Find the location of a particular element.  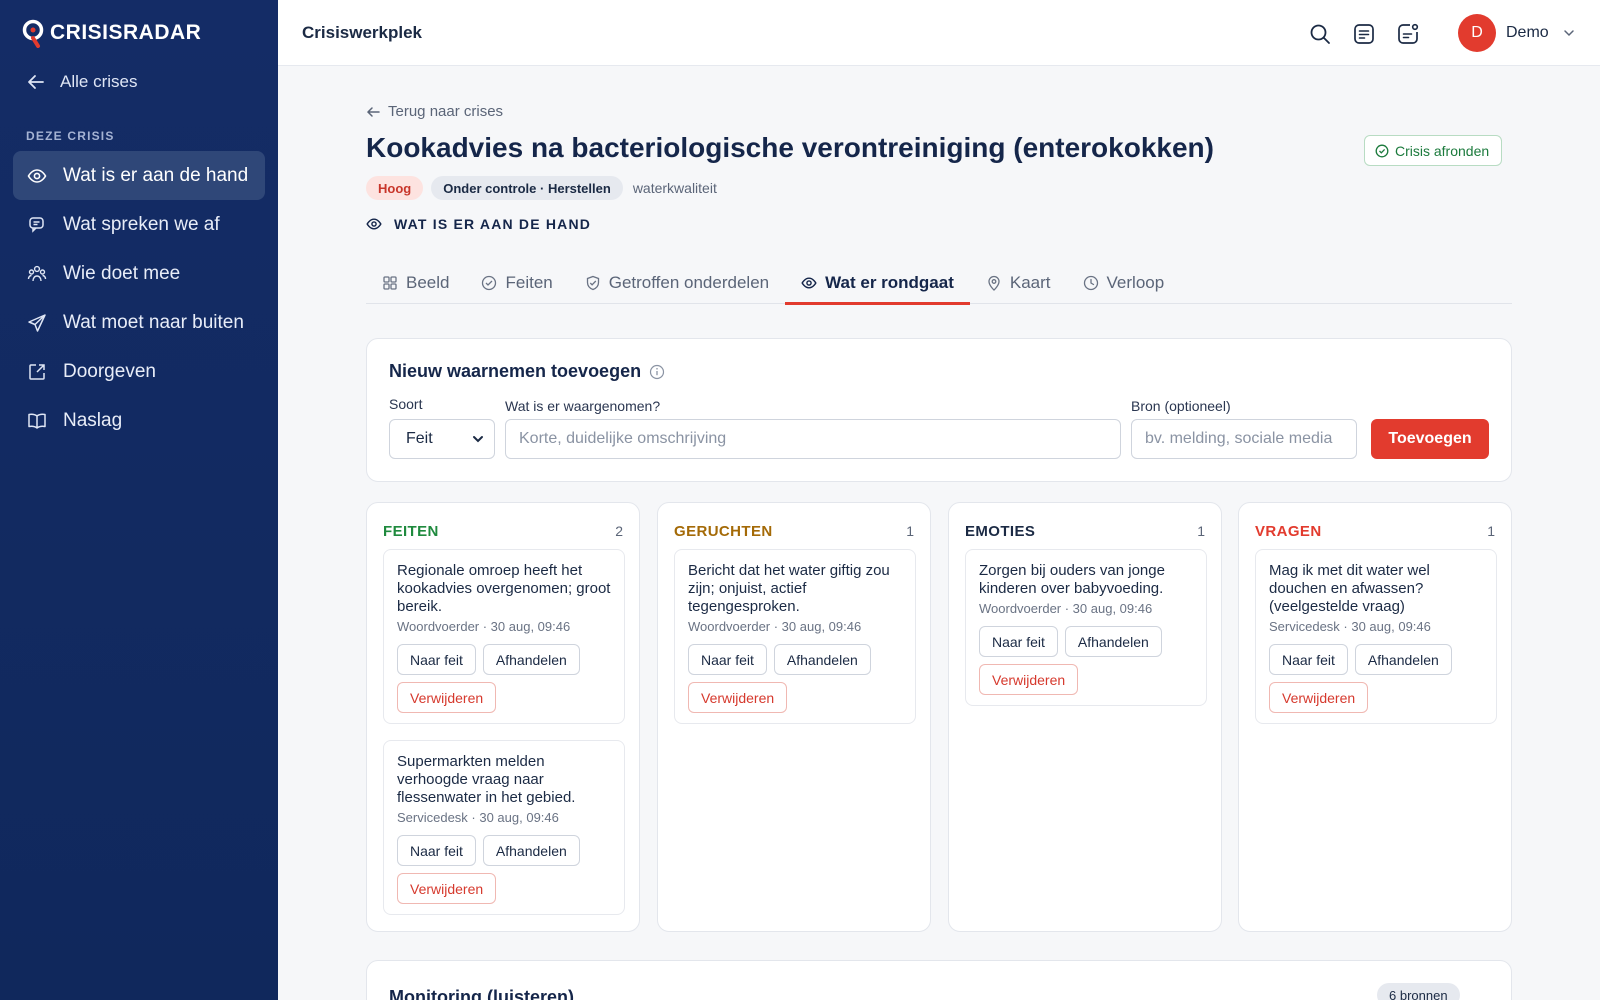

back-all-crises-link: Alle crises is located at coordinates (81, 82).